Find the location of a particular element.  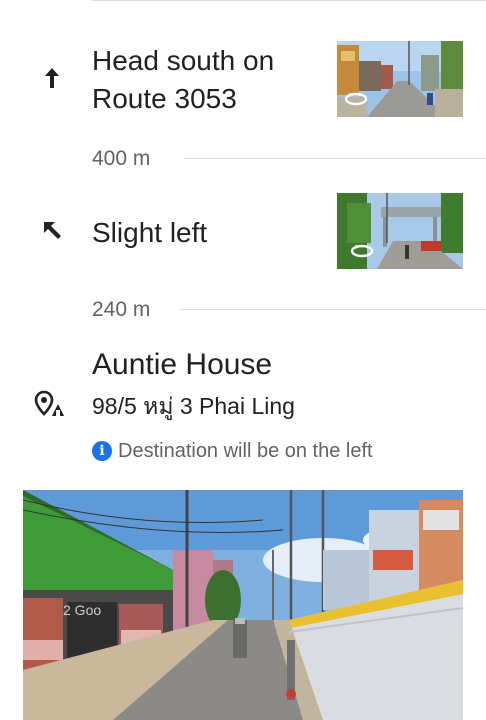

info-icon: i is located at coordinates (102, 451).